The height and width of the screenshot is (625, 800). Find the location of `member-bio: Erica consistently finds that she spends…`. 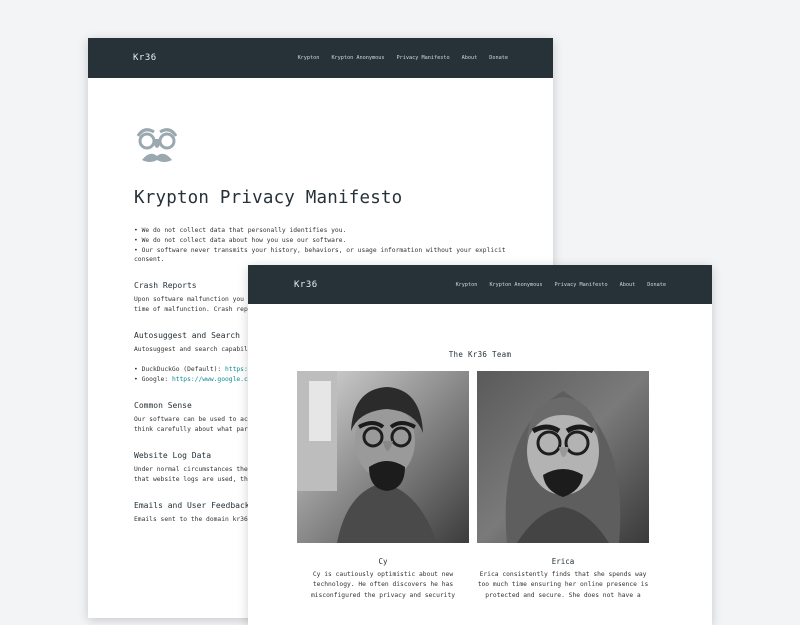

member-bio: Erica consistently finds that she spends… is located at coordinates (563, 585).